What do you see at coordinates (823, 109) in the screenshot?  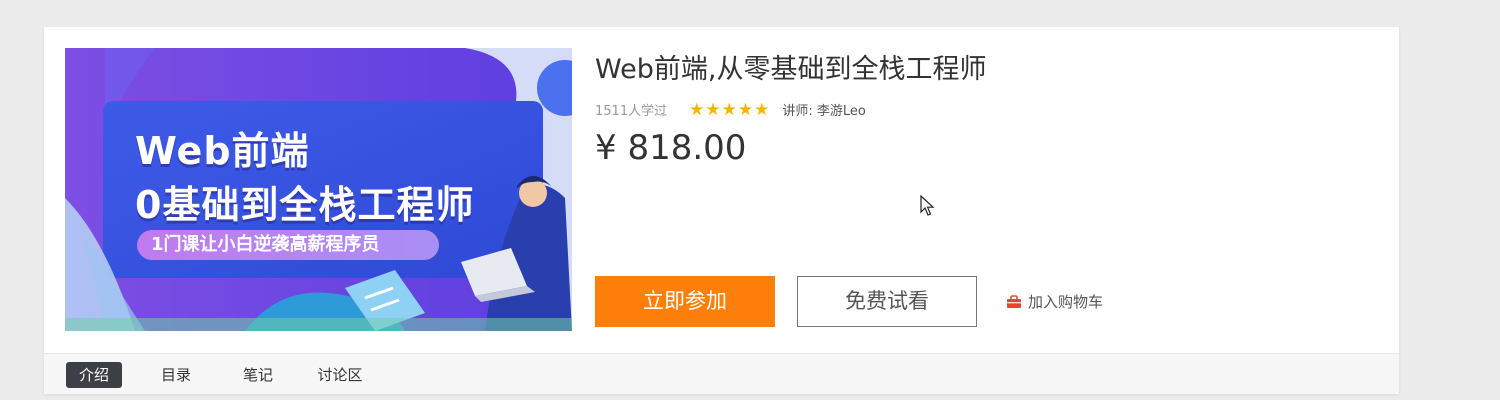 I see `teacher-name: 讲师: 李游Leo` at bounding box center [823, 109].